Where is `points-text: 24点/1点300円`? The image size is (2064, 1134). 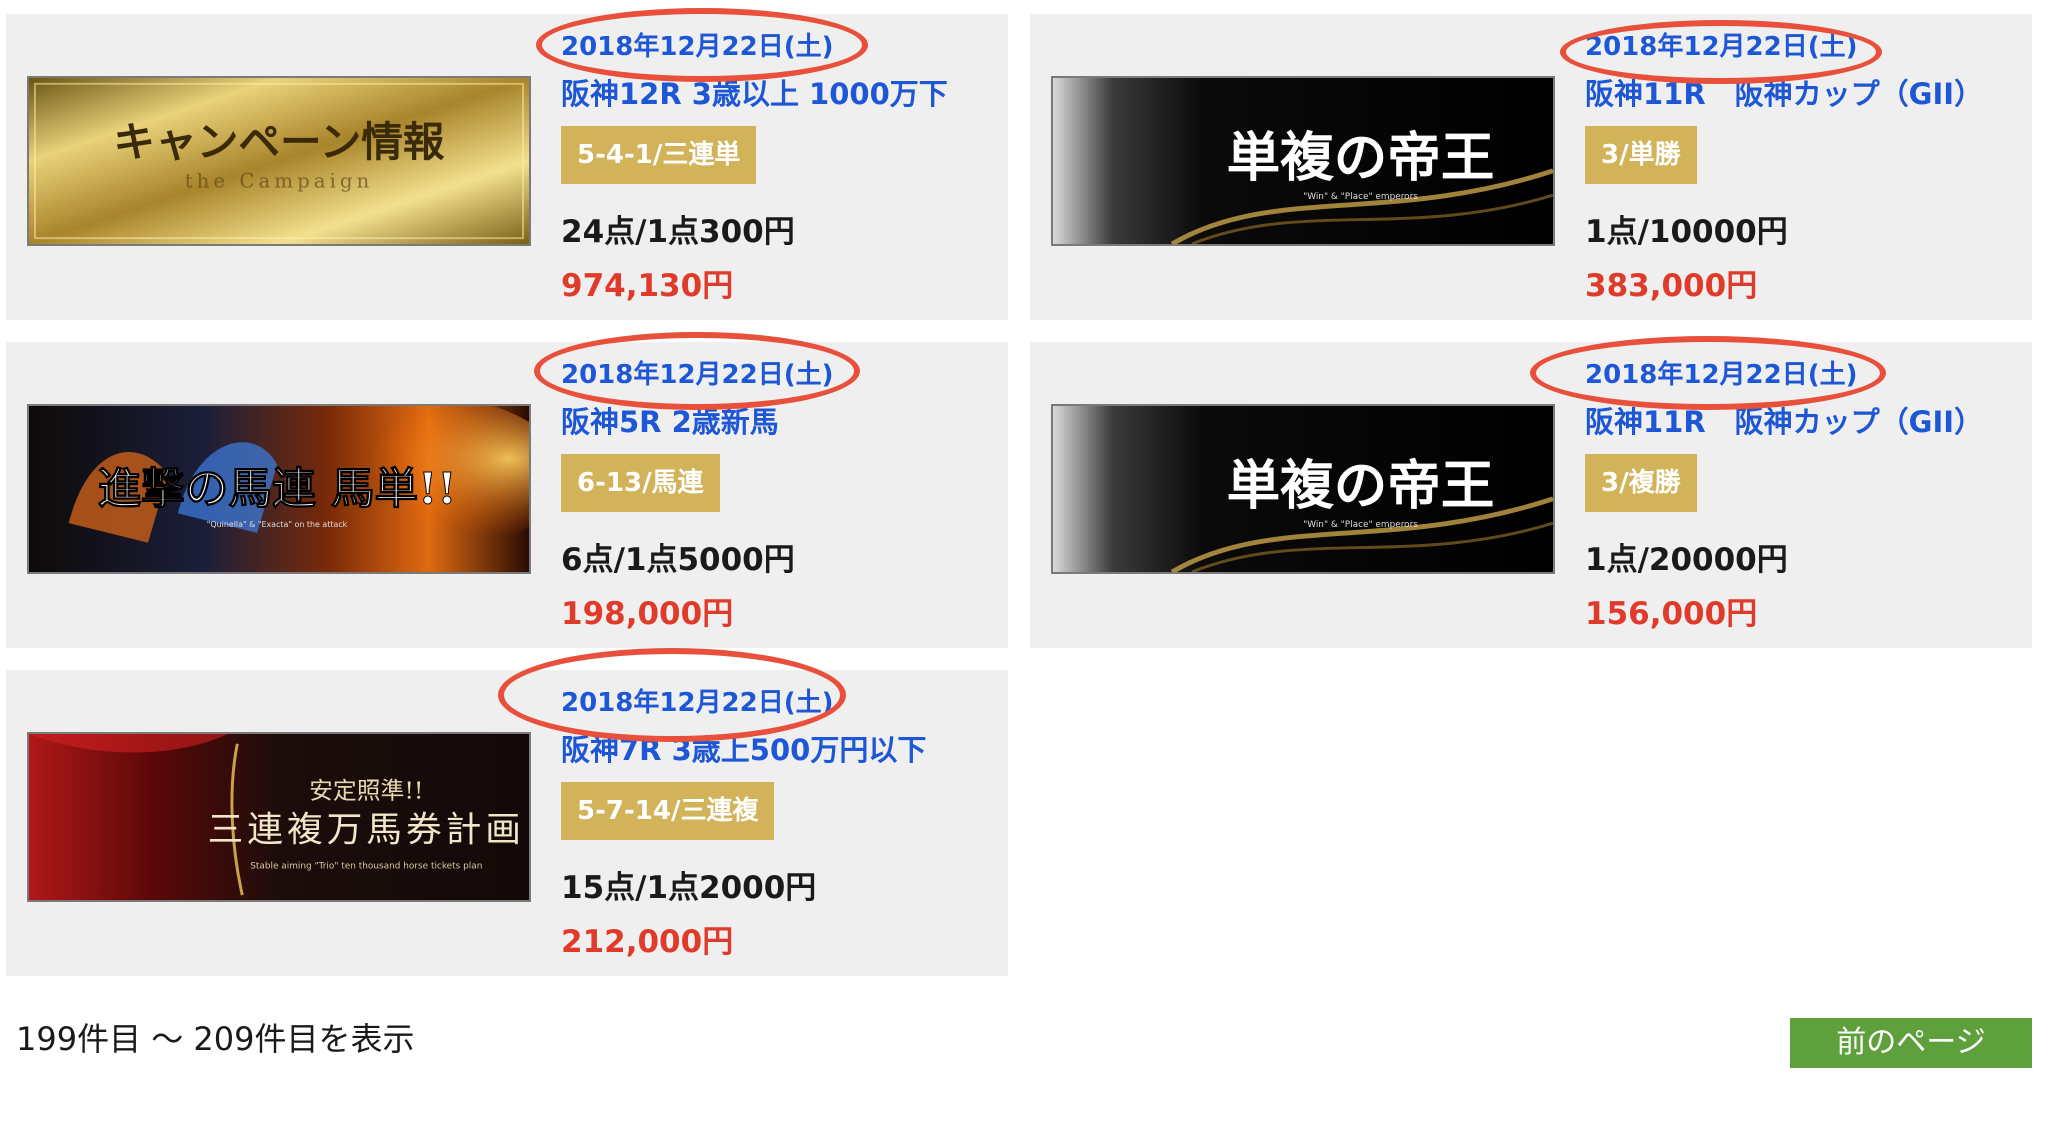
points-text: 24点/1点300円 is located at coordinates (678, 232).